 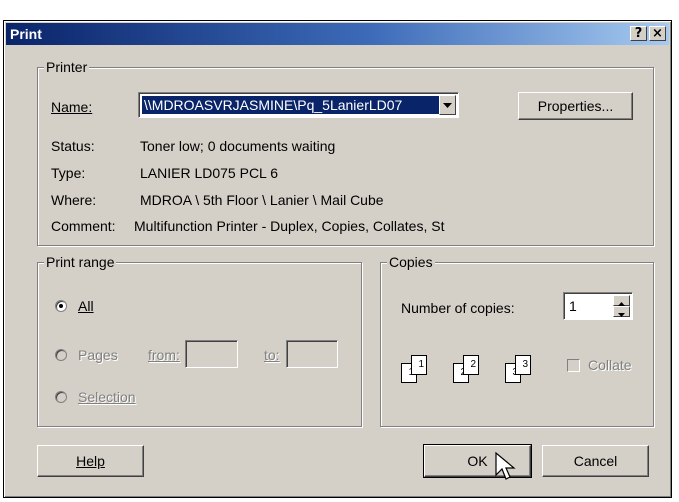 I want to click on from-input, so click(x=211, y=354).